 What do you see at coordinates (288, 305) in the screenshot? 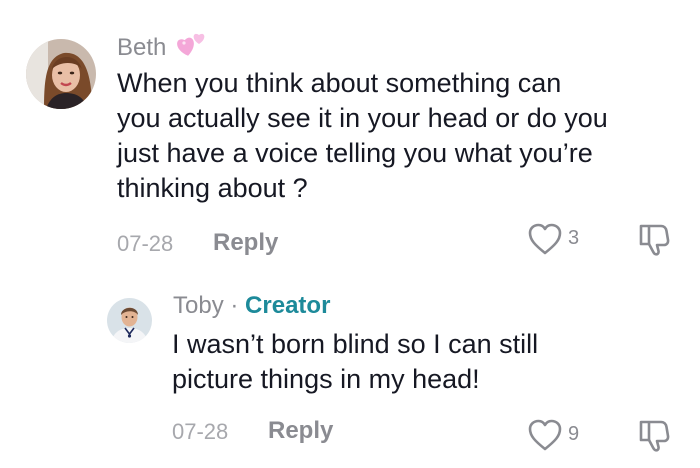
I see `creator-badge: Creator` at bounding box center [288, 305].